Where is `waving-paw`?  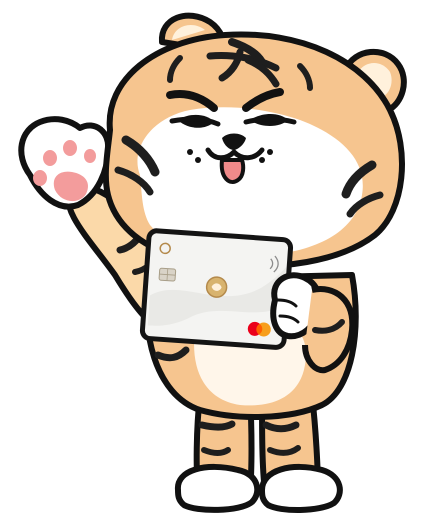 waving-paw is located at coordinates (65, 163).